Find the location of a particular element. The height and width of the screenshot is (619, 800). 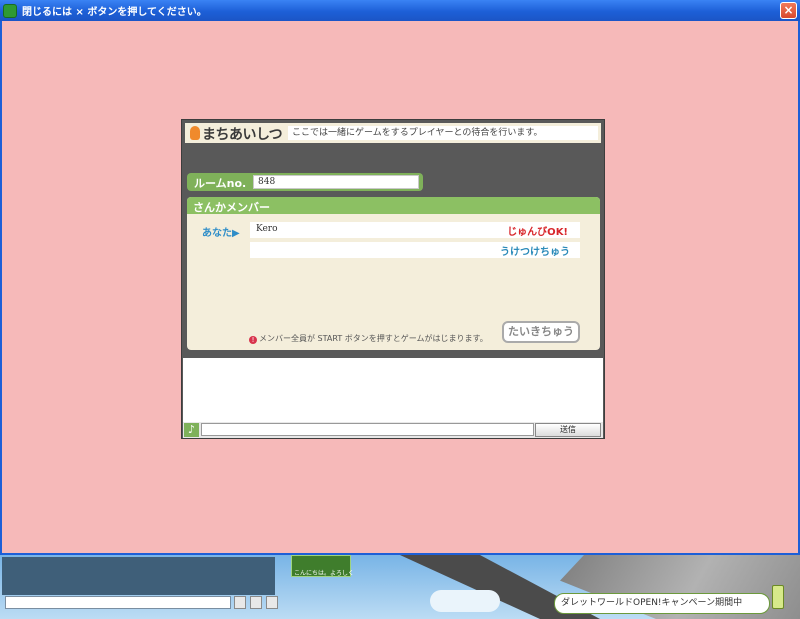

title-bar: 閉じるには × ボタンを押してください。 × is located at coordinates (400, 10).